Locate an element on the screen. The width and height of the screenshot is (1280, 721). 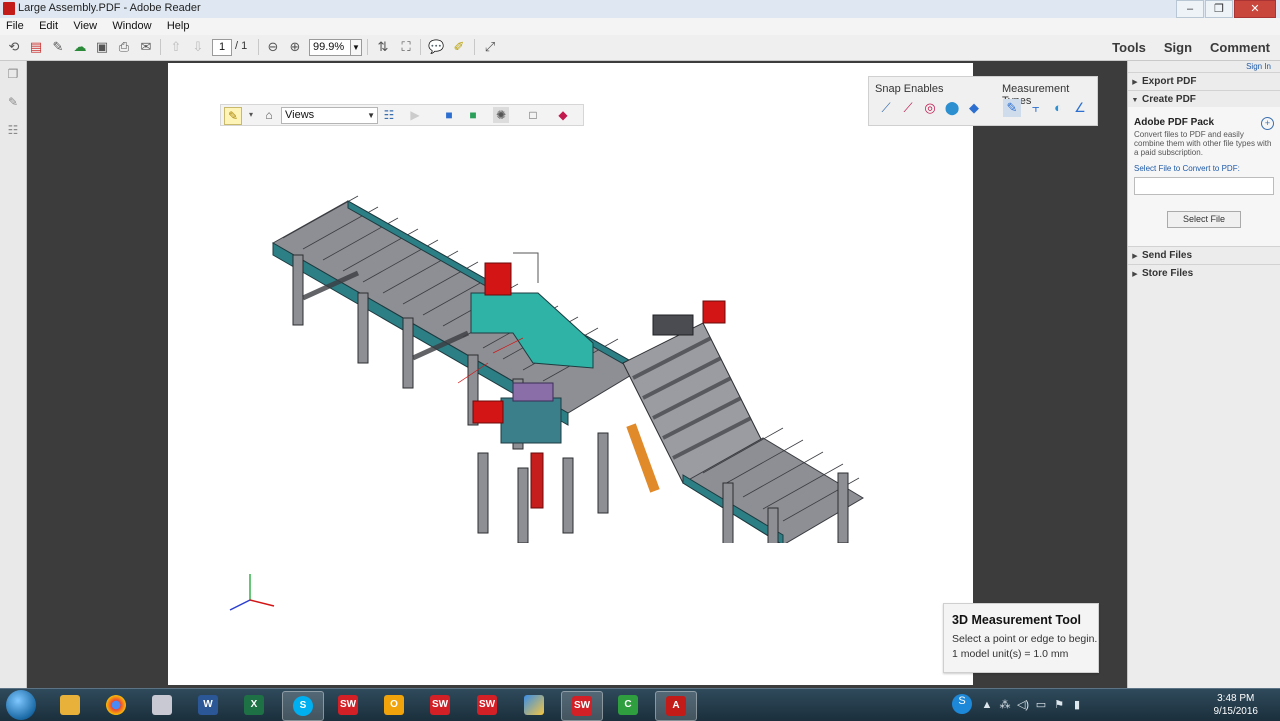
store-files-section: ▶ Store Files is located at coordinates (1204, 273).